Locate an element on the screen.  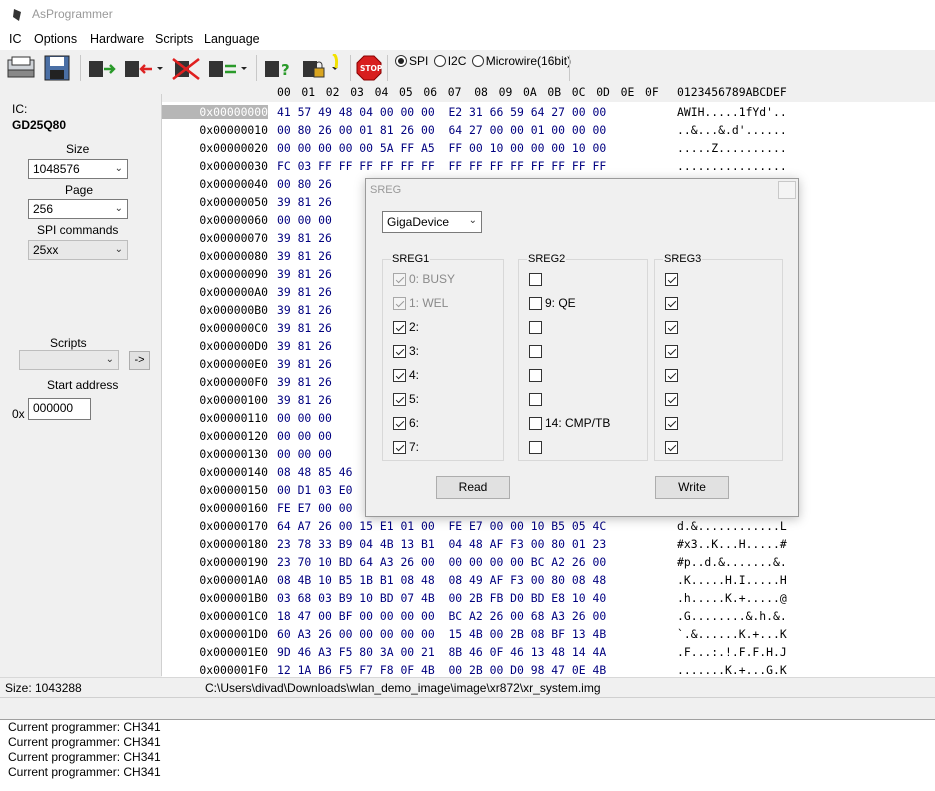
size-select: 1048576 ⌄ is located at coordinates (78, 169).